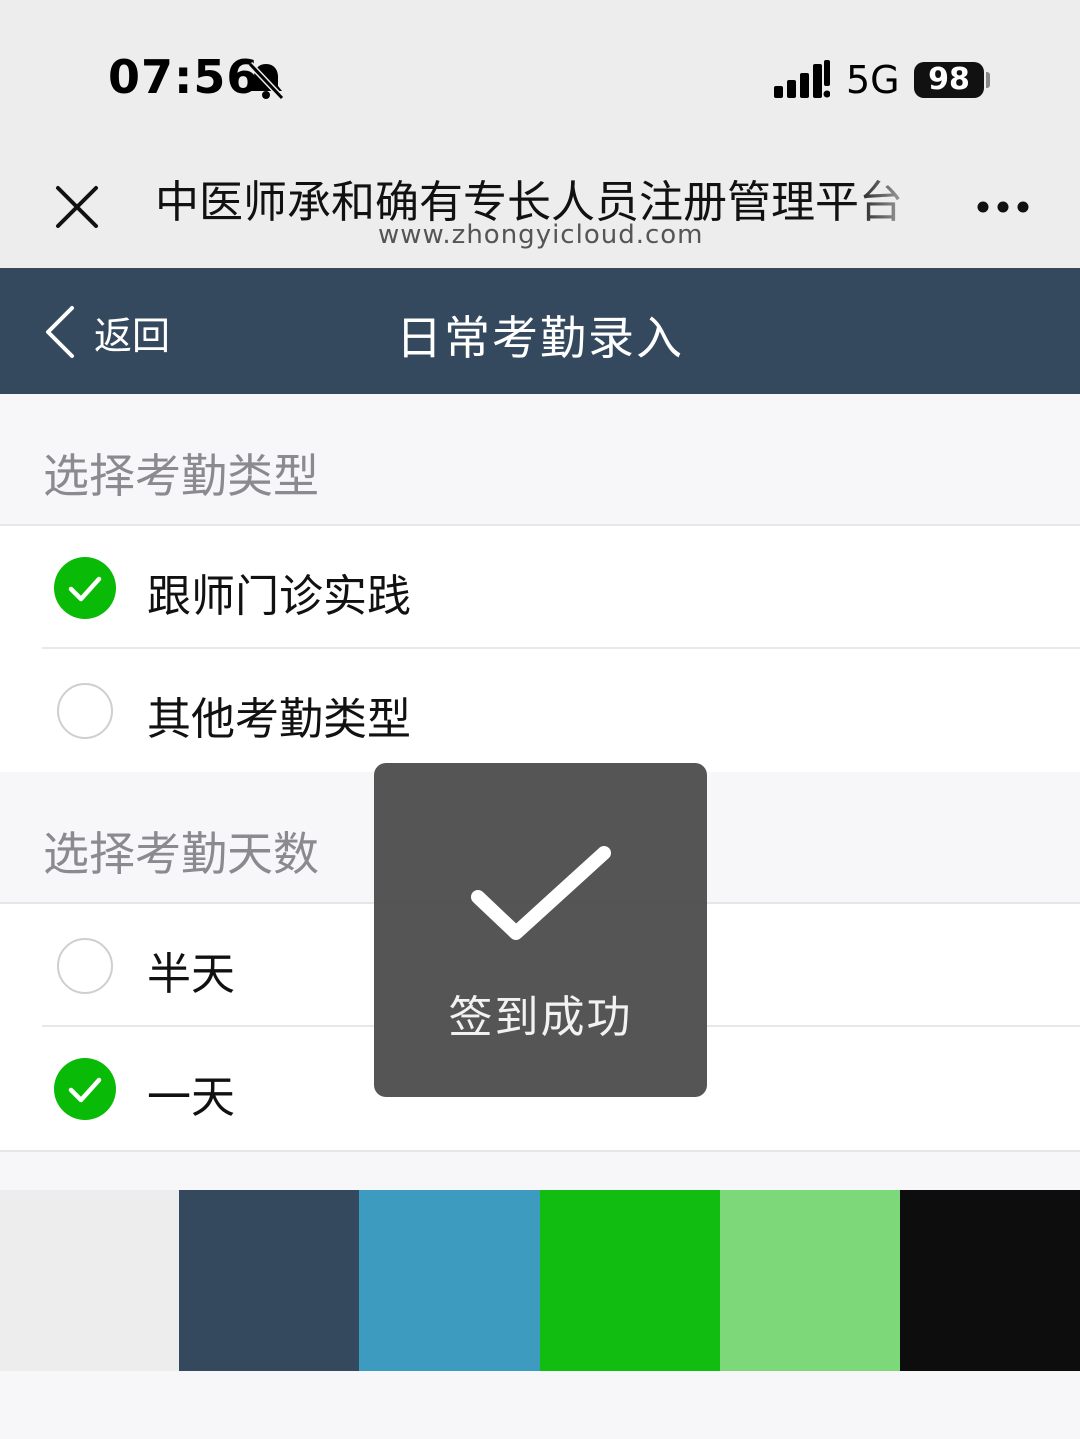 The height and width of the screenshot is (1439, 1080). I want to click on section-header-type: 选择考勤类型, so click(540, 460).